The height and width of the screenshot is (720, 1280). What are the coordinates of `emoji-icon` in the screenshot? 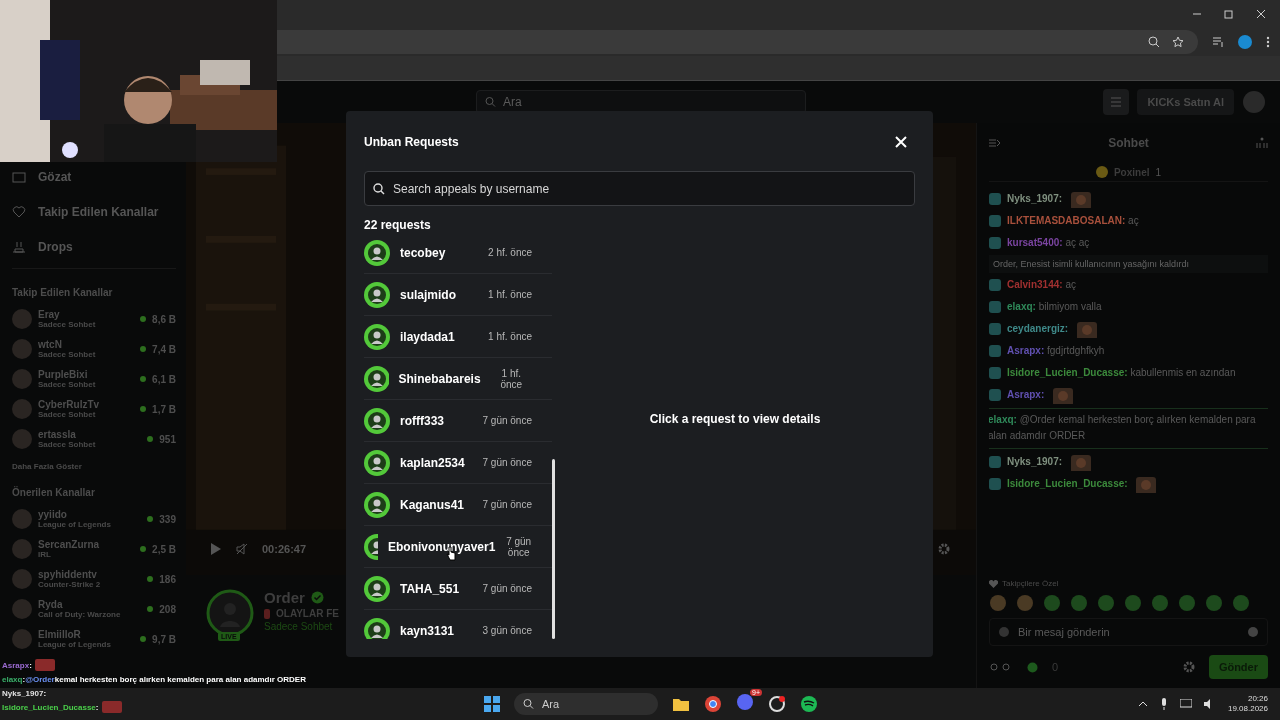 It's located at (1253, 632).